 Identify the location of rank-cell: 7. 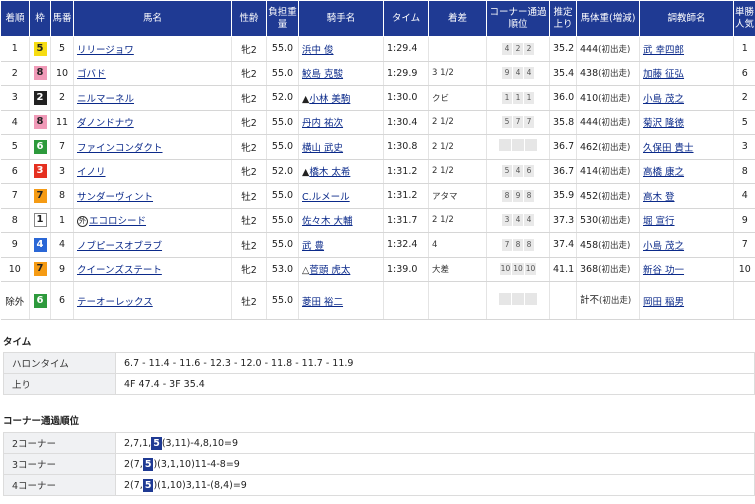
(15, 196).